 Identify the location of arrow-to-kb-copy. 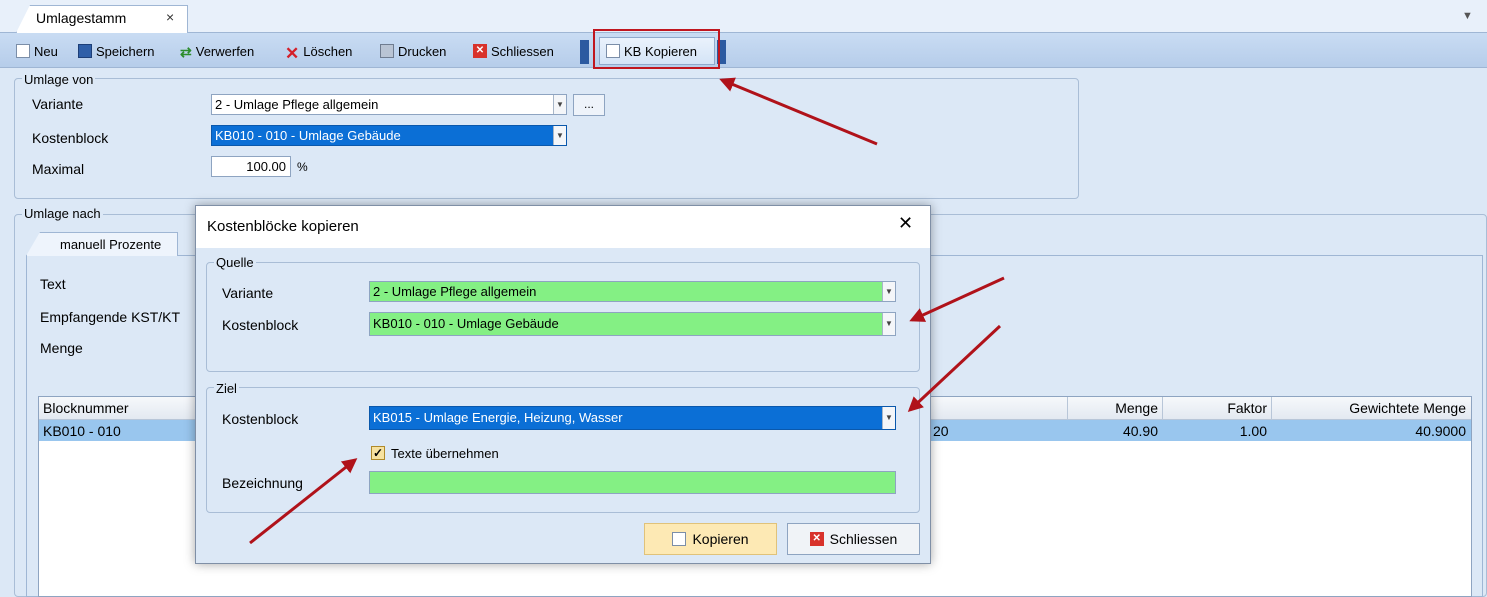
(798, 111).